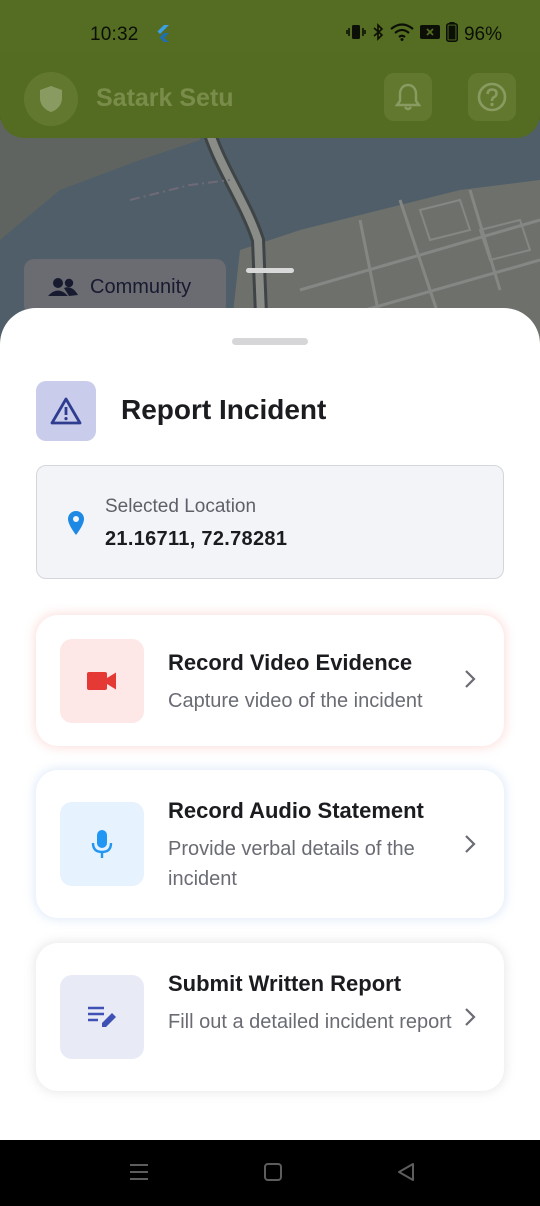  What do you see at coordinates (224, 409) in the screenshot?
I see `sheet-title: Report Incident` at bounding box center [224, 409].